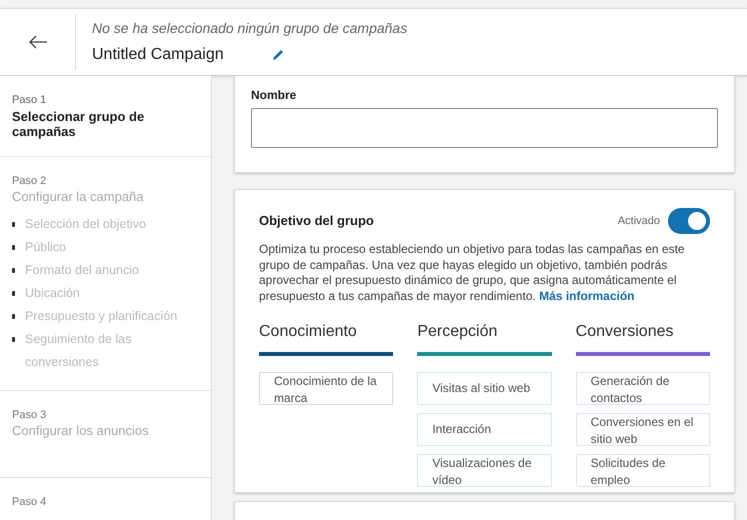 The height and width of the screenshot is (520, 747). Describe the element at coordinates (639, 221) in the screenshot. I see `toggle-label: Activado` at that location.